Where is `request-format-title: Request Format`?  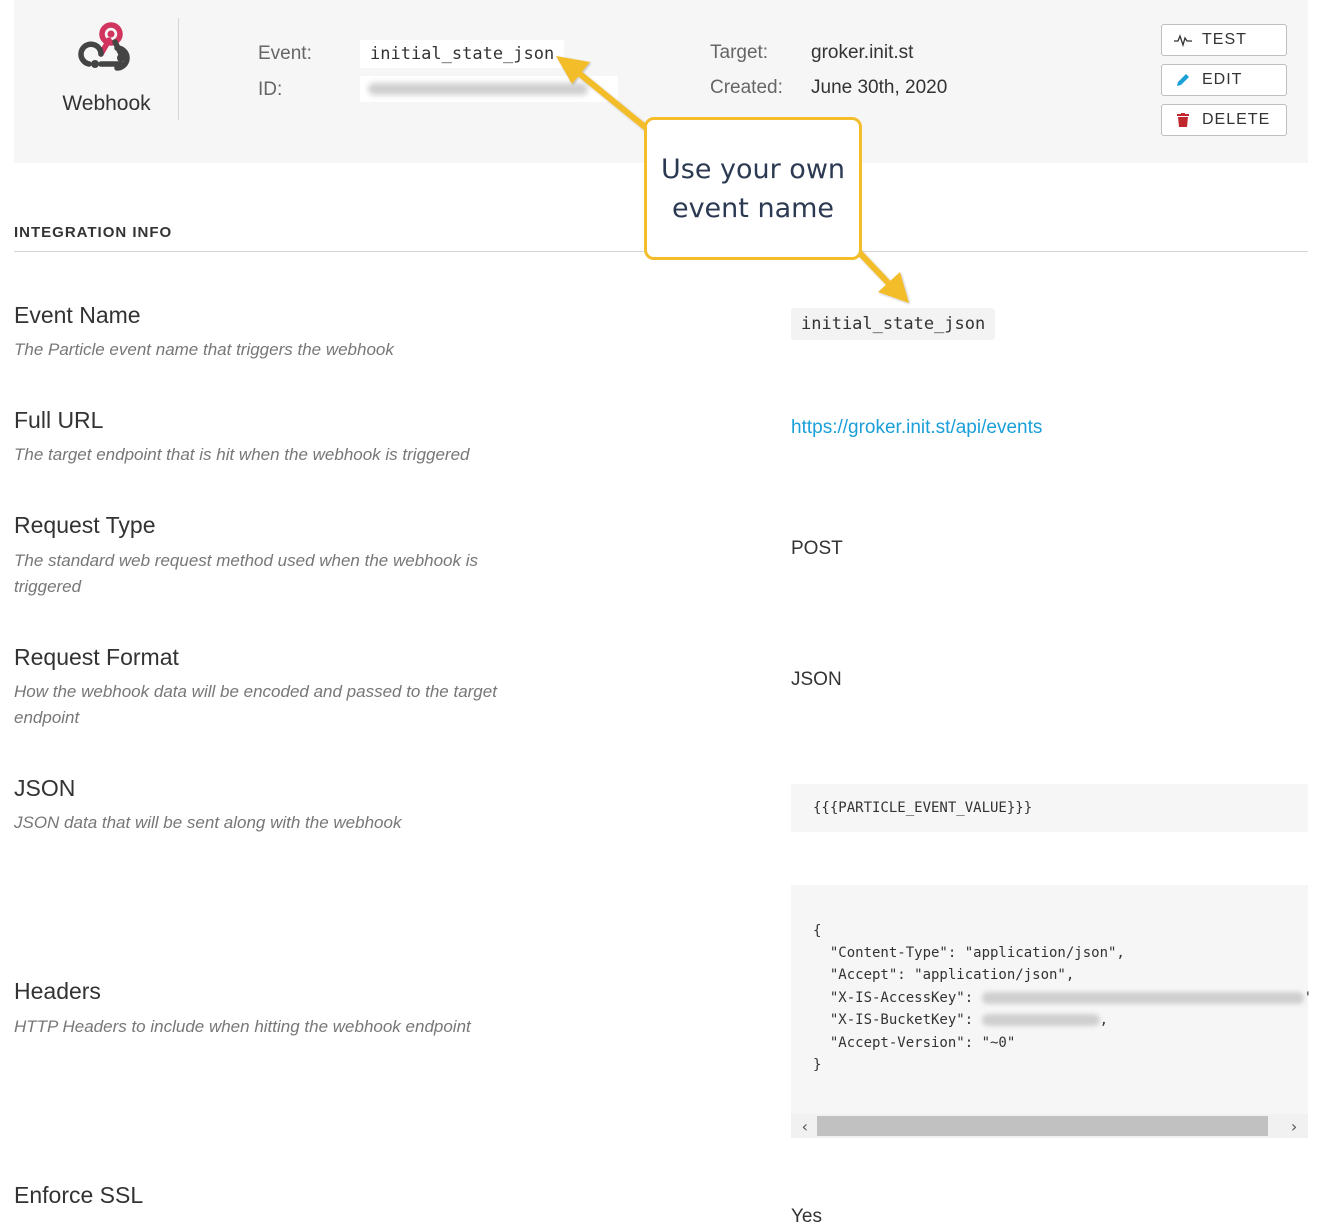
request-format-title: Request Format is located at coordinates (96, 657).